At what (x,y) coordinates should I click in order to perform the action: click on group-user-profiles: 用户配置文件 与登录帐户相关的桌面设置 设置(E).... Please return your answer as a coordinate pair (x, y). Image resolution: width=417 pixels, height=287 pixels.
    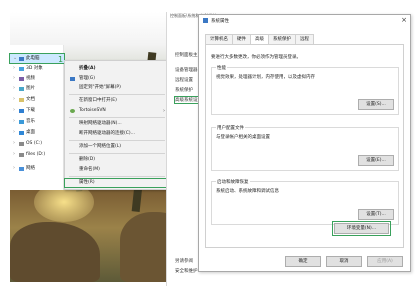
    Looking at the image, I should click on (305, 148).